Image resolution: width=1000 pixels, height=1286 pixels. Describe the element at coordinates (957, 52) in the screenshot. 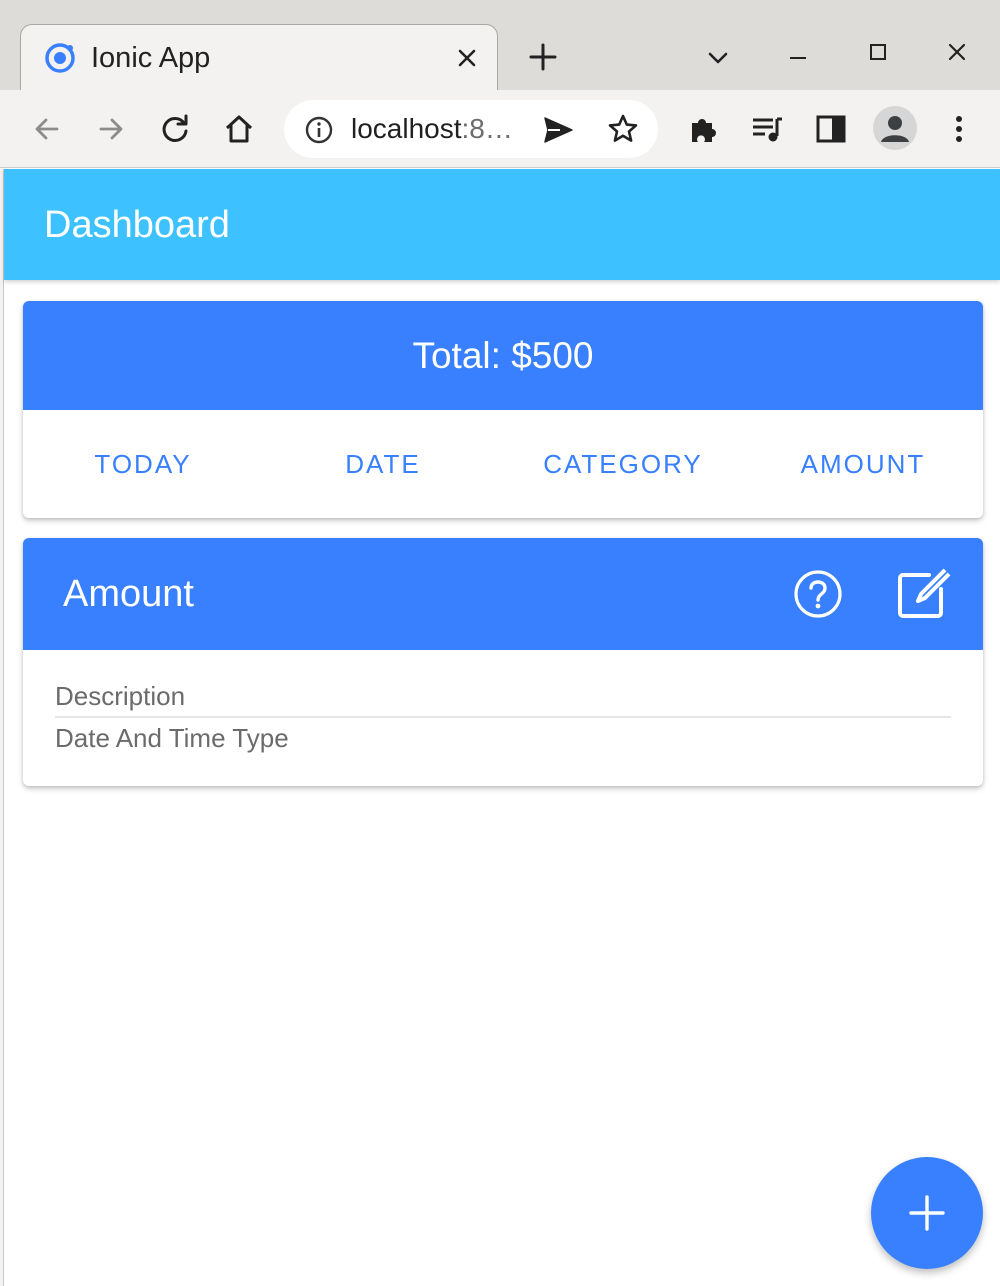

I see `window-close-icon` at that location.